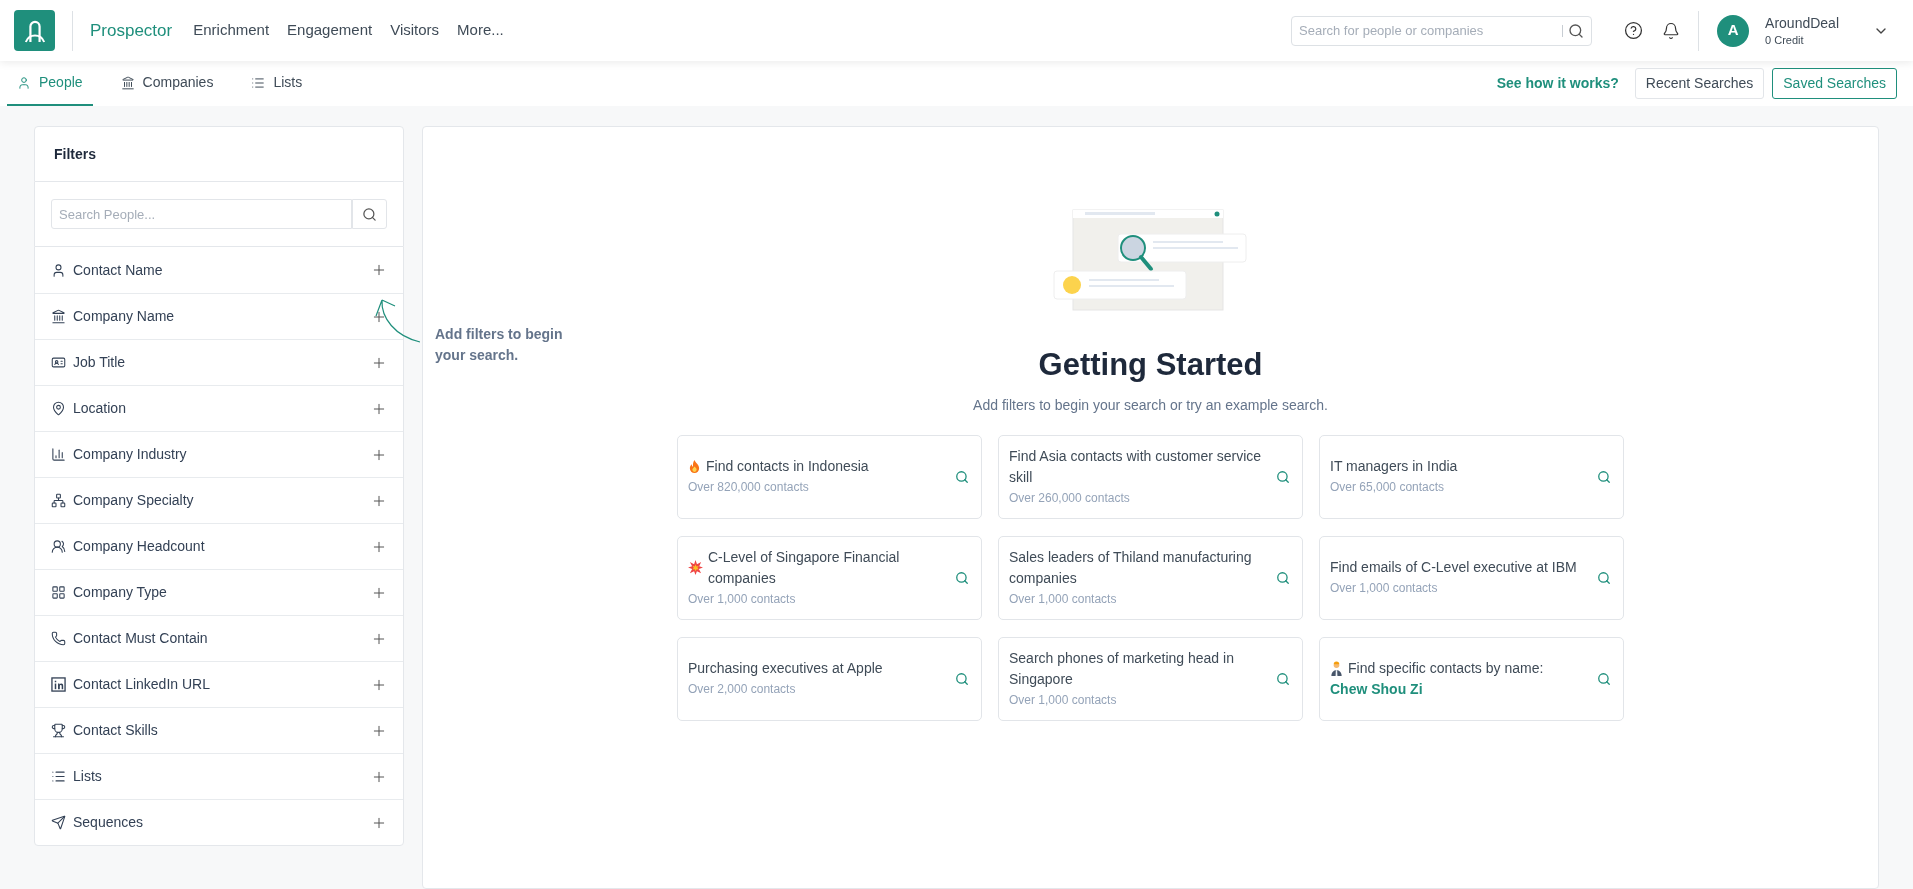 The image size is (1913, 889). I want to click on example-search-card: Find Asia contacts with customer service skill Over 260,000 contacts, so click(1150, 476).